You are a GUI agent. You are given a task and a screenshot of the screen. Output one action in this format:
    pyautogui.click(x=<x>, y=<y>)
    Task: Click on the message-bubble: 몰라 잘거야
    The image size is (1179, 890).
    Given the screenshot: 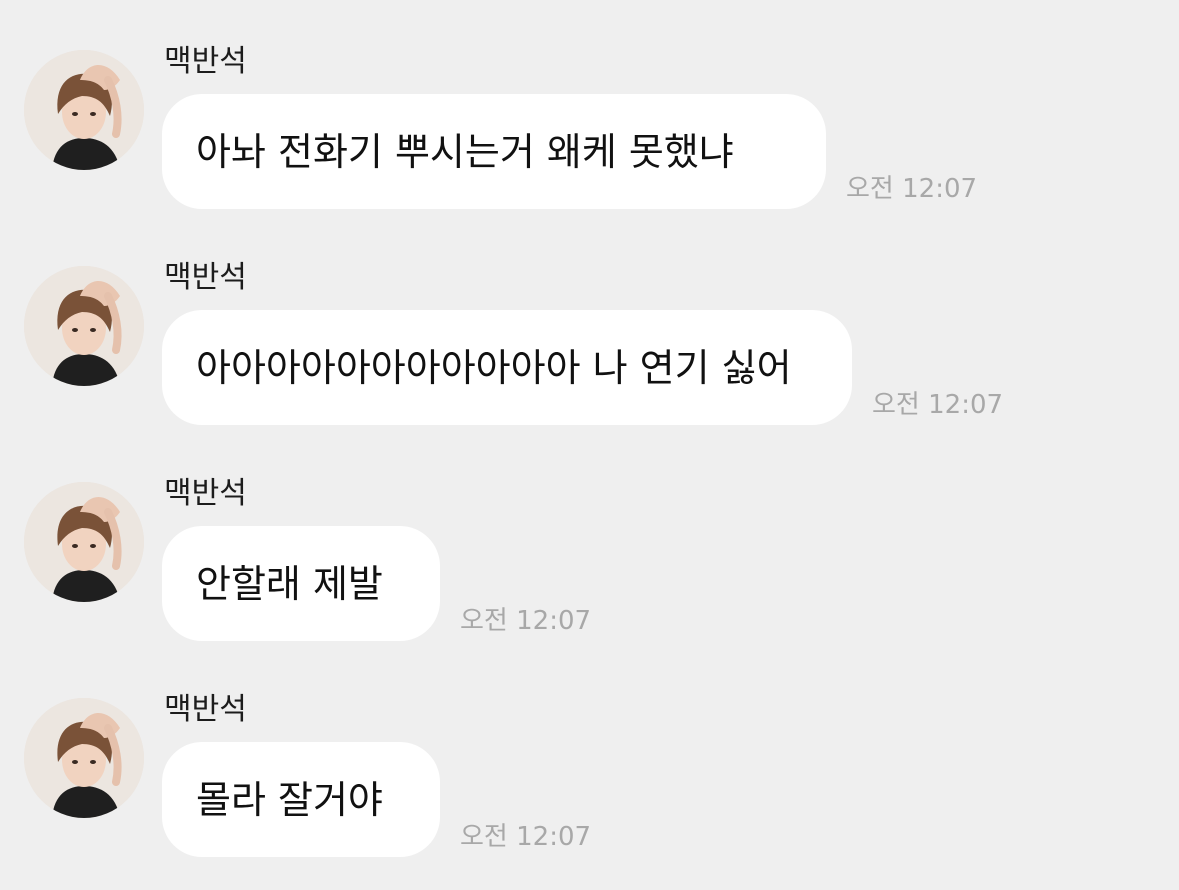 What is the action you would take?
    pyautogui.click(x=301, y=799)
    